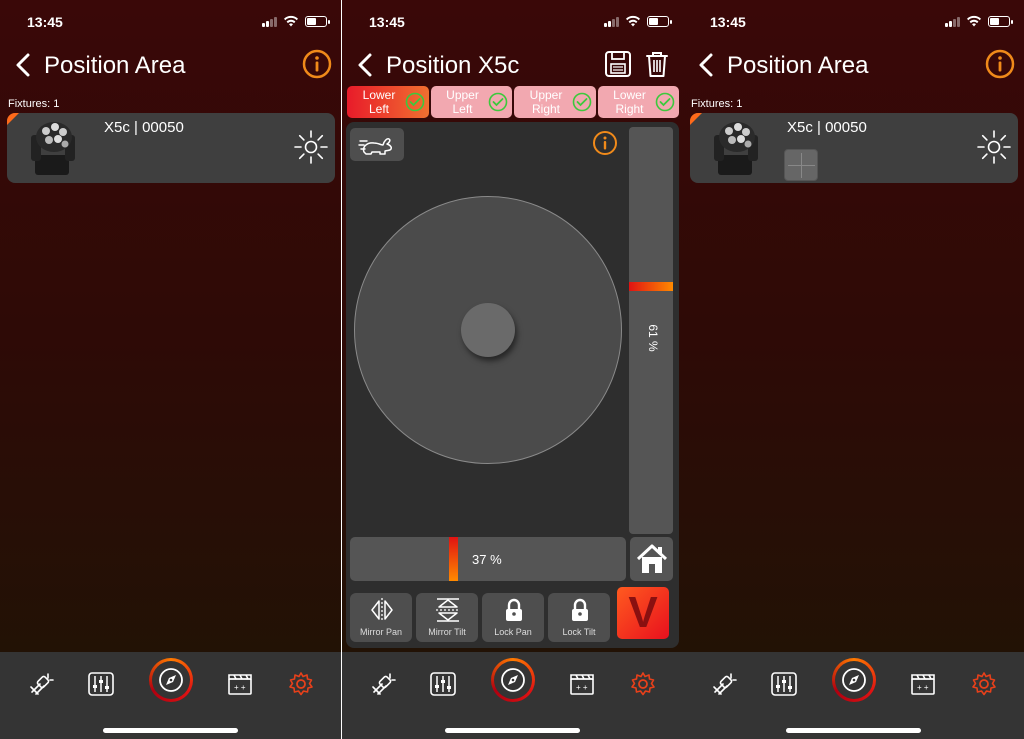  What do you see at coordinates (381, 617) in the screenshot?
I see `mirror-pan-button: Mirror Pan` at bounding box center [381, 617].